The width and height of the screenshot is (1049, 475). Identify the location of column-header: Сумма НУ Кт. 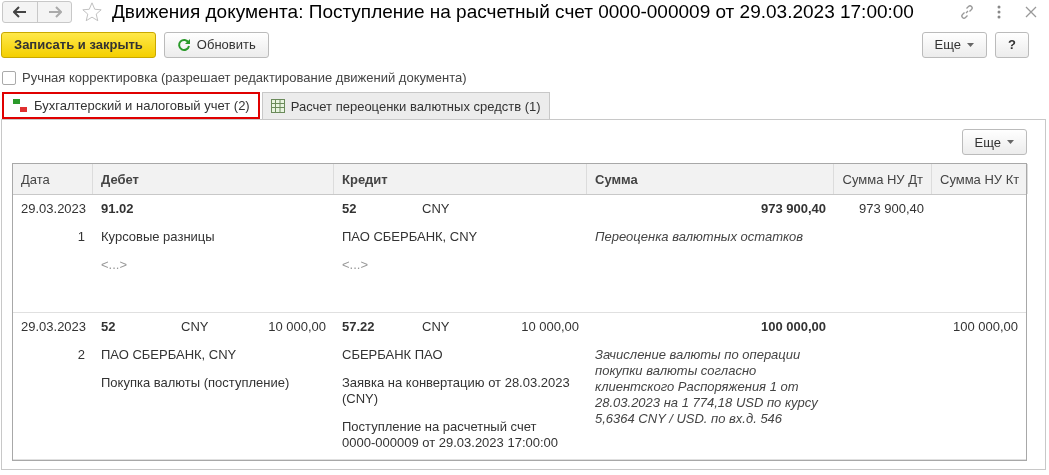
(980, 179).